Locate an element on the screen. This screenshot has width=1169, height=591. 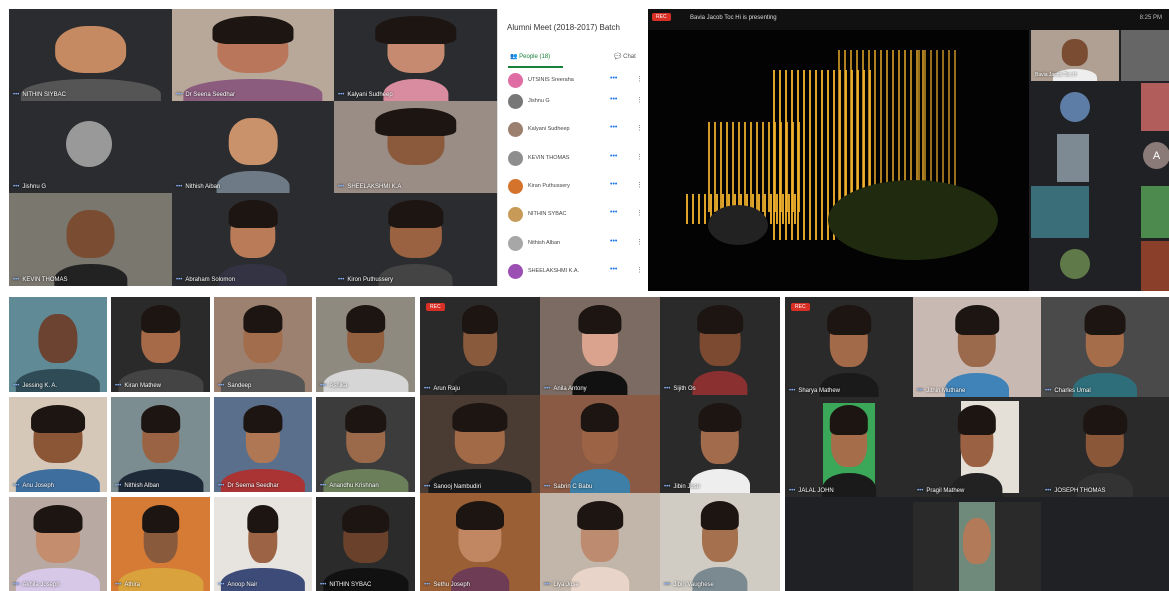
participant-row: NITHIN SYBAC ••• ⋮ is located at coordinates (575, 214).